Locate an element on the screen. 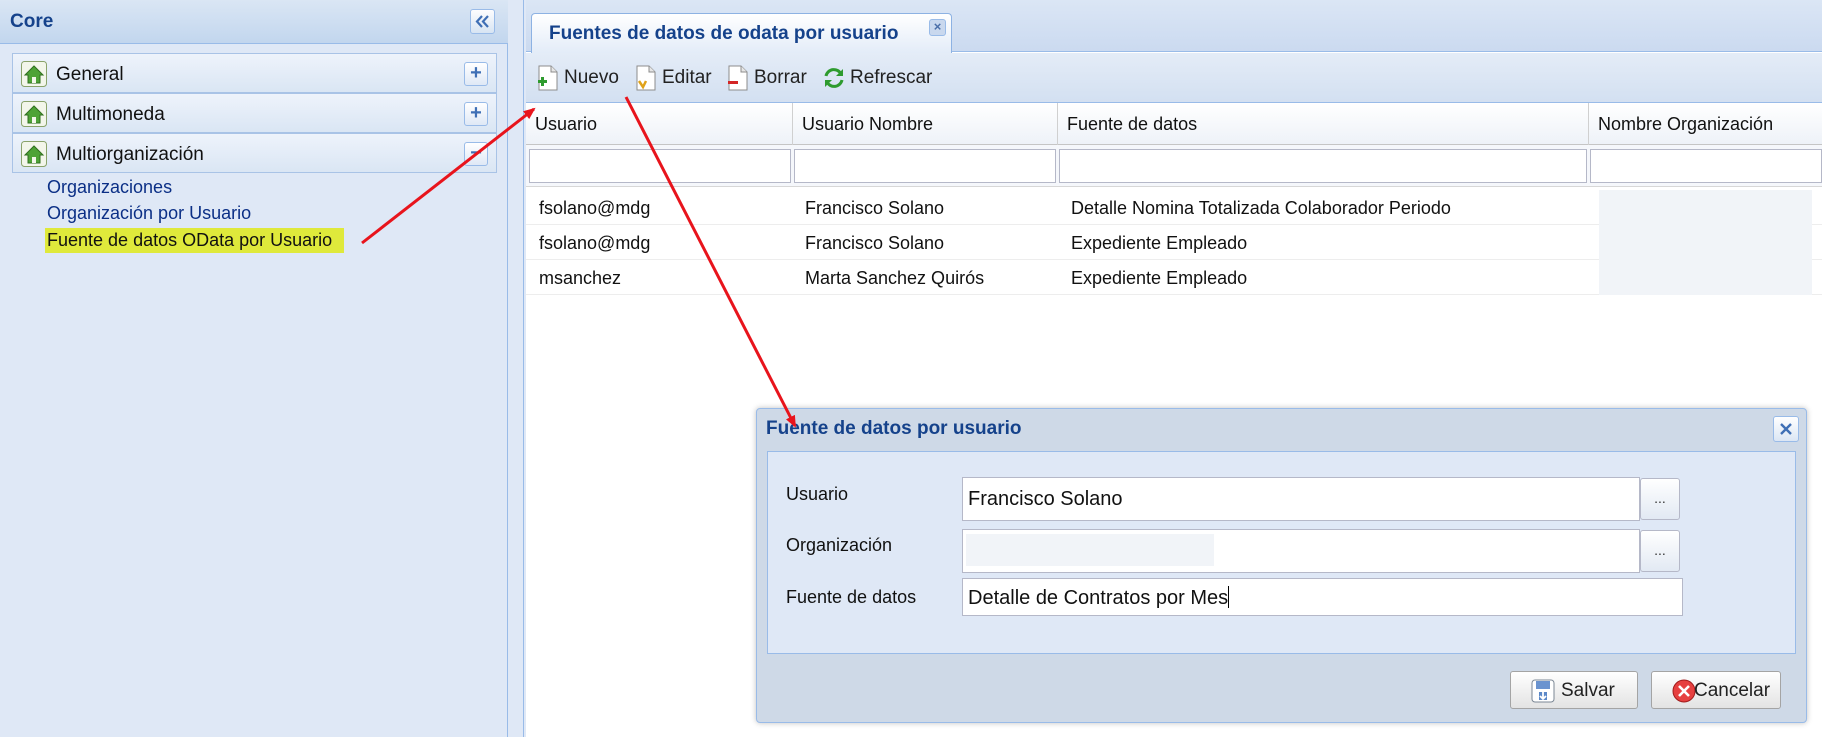 Image resolution: width=1822 pixels, height=737 pixels. cell-usuario-nombre: Marta Sanchez Quirós is located at coordinates (895, 278).